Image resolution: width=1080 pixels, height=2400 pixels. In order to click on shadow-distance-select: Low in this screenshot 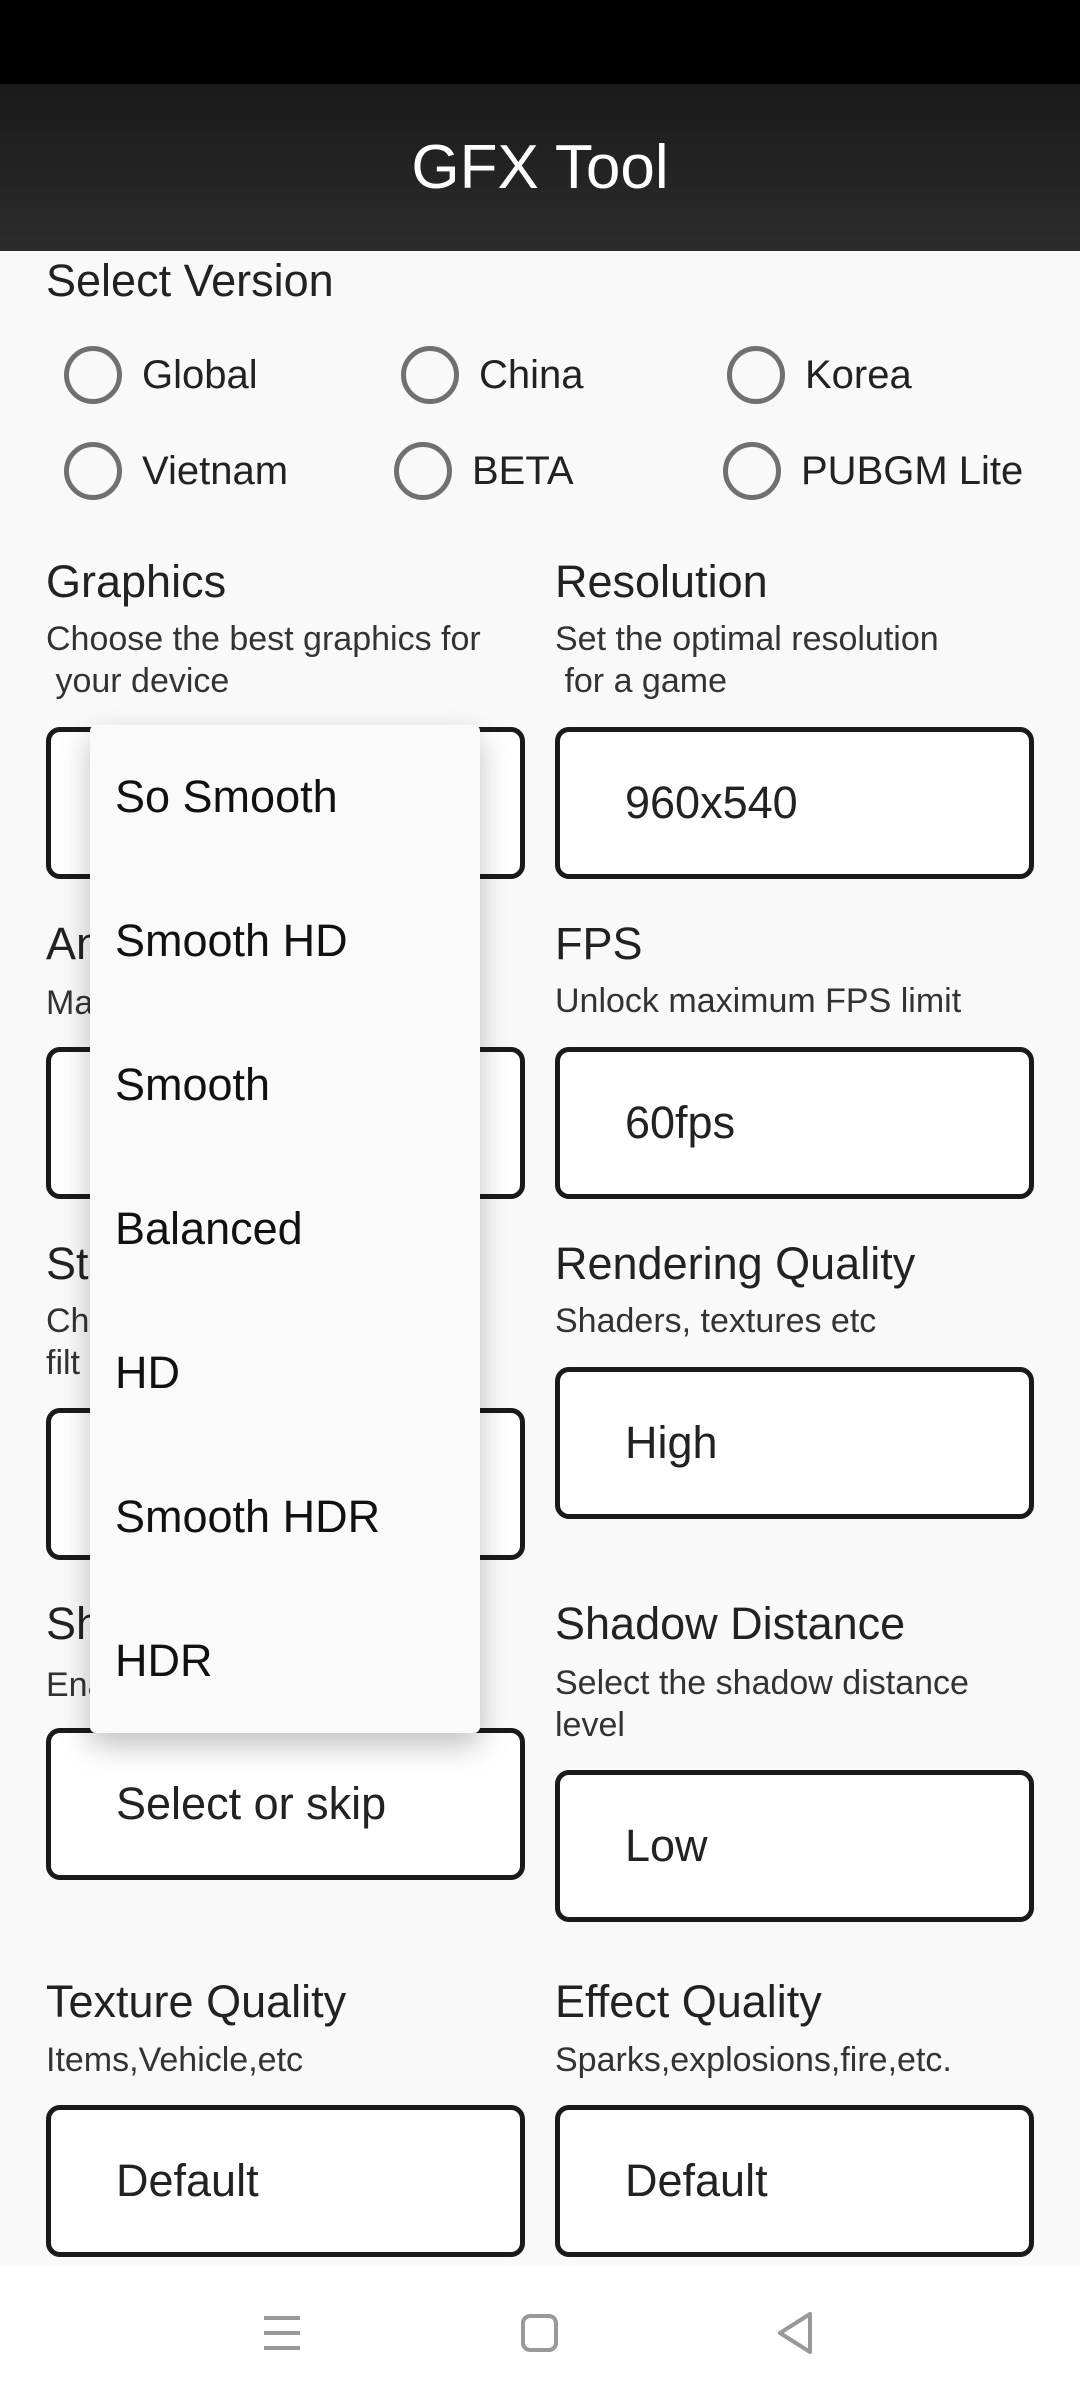, I will do `click(794, 1846)`.